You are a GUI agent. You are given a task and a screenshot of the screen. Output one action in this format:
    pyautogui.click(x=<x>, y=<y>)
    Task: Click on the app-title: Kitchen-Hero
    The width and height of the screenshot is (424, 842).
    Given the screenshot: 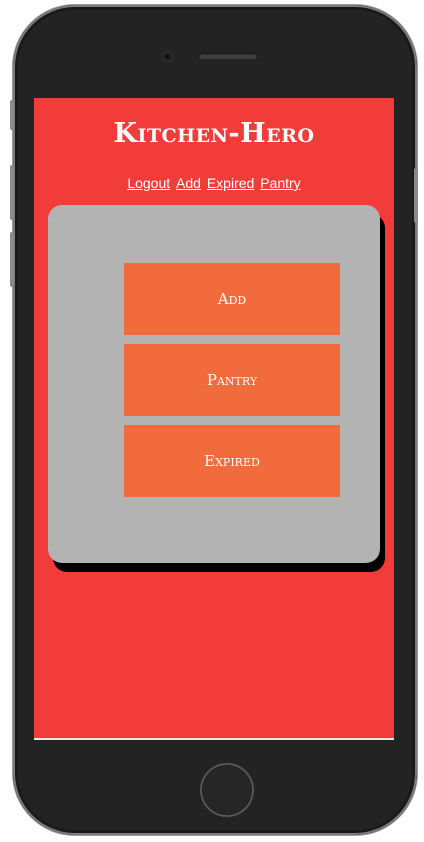 What is the action you would take?
    pyautogui.click(x=214, y=133)
    